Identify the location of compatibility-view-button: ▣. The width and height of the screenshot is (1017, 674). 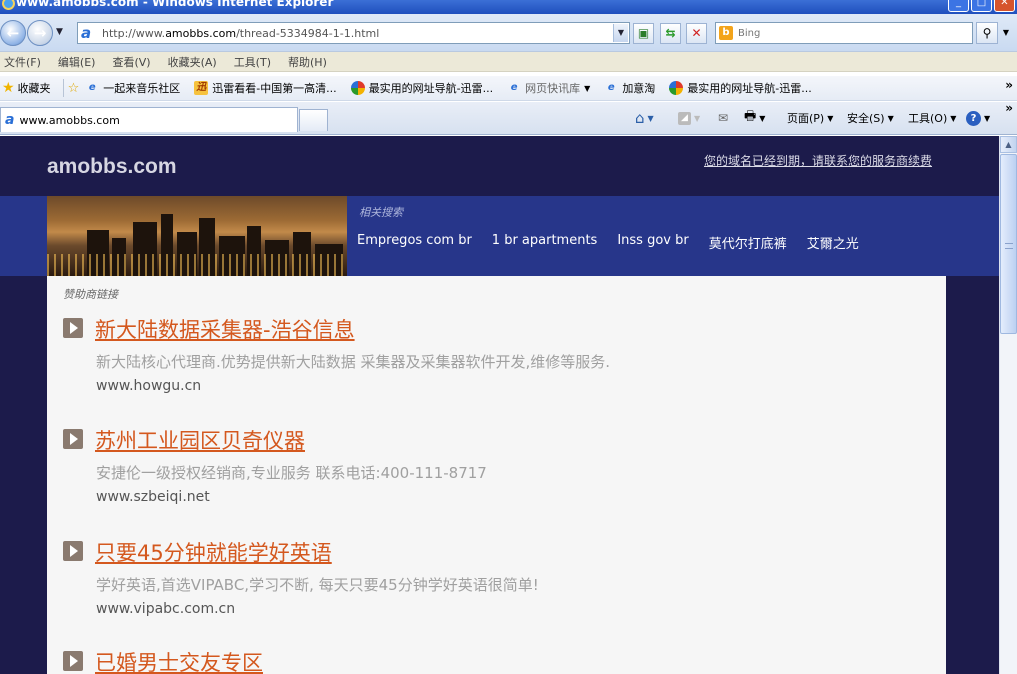
(643, 33).